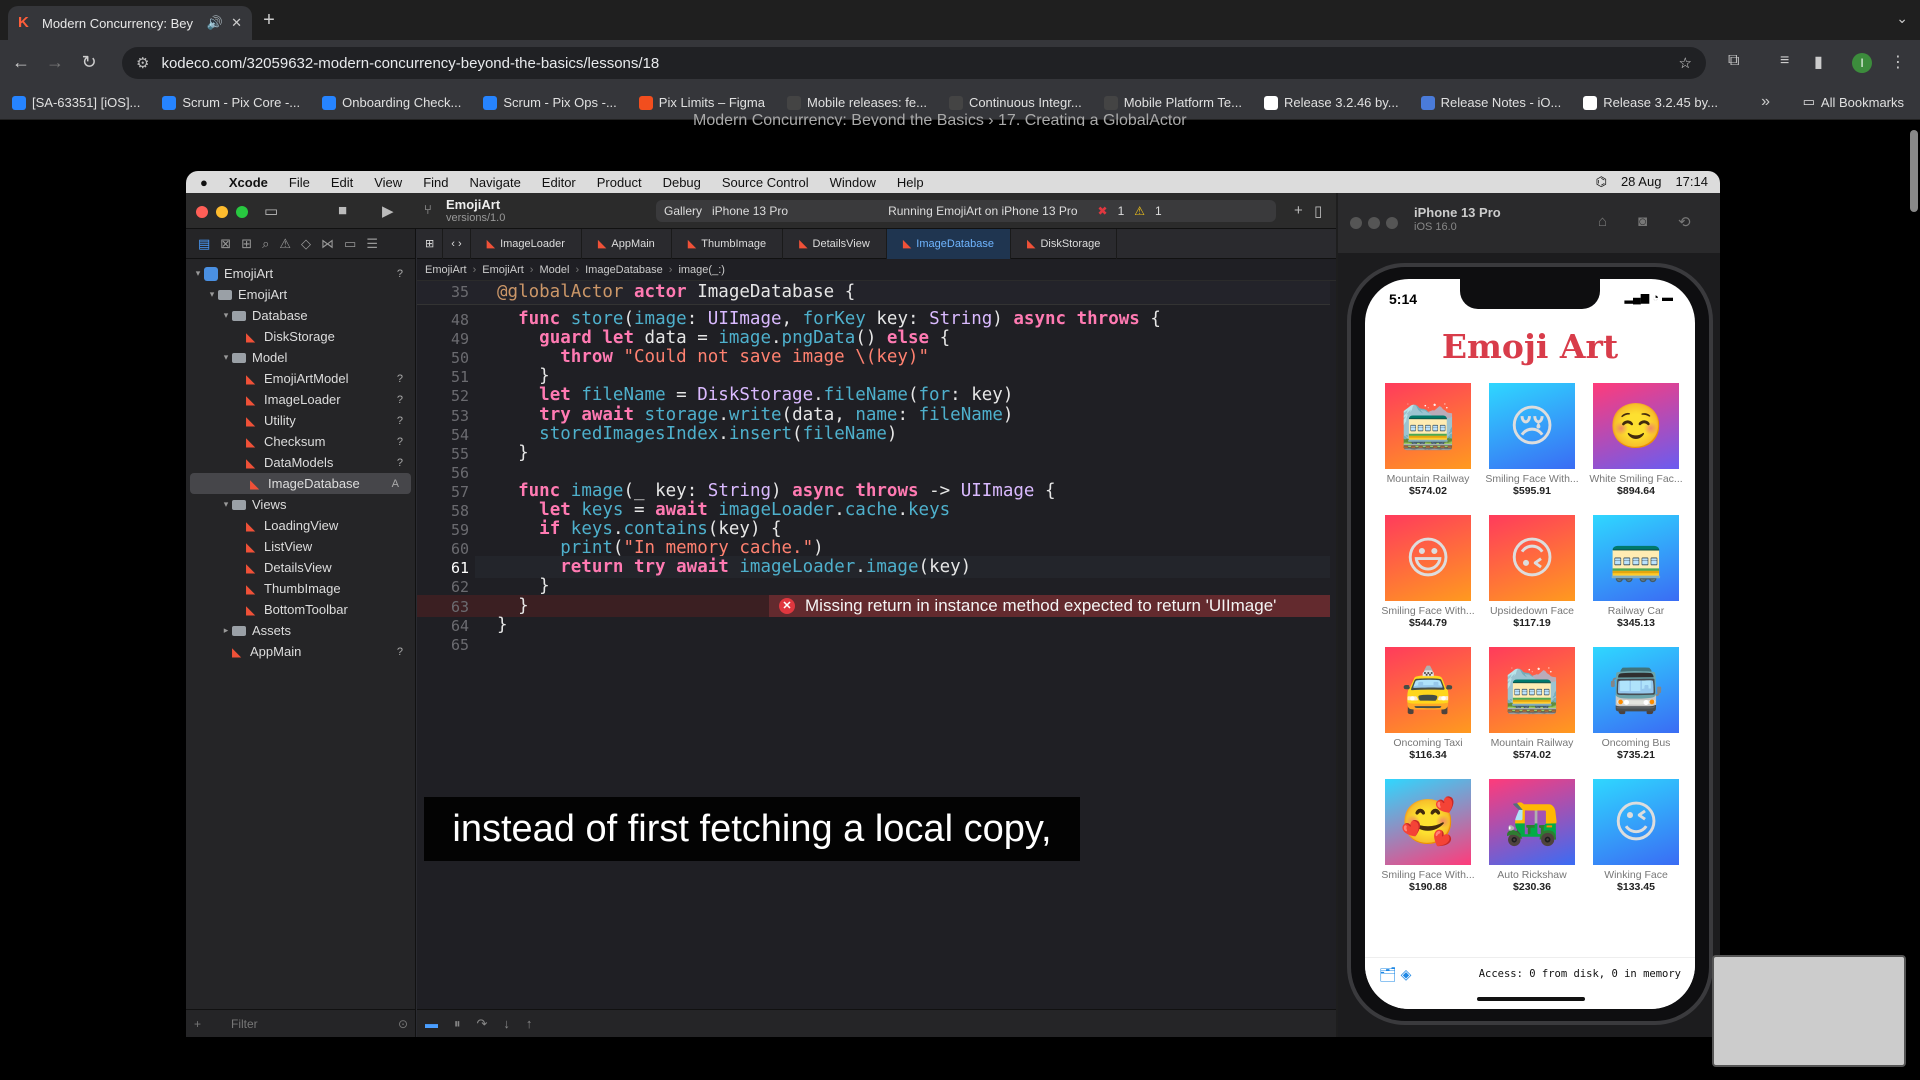  I want to click on control-center-icon: ⌬, so click(1601, 182).